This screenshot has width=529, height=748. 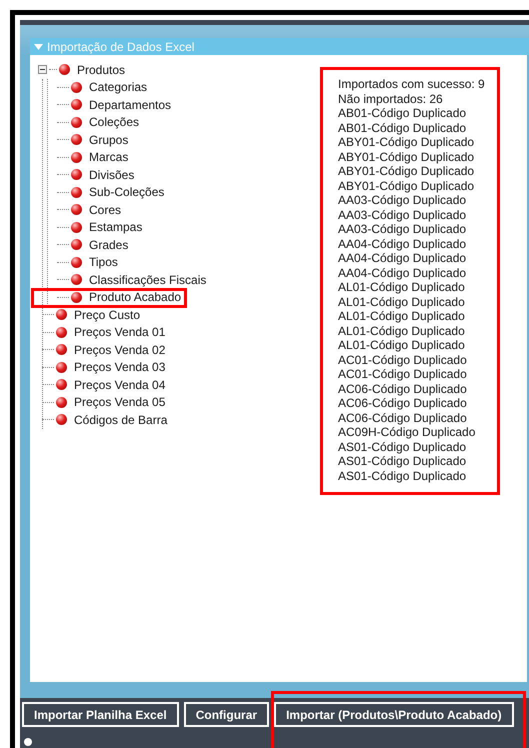 What do you see at coordinates (115, 227) in the screenshot?
I see `tree-item: Estampas` at bounding box center [115, 227].